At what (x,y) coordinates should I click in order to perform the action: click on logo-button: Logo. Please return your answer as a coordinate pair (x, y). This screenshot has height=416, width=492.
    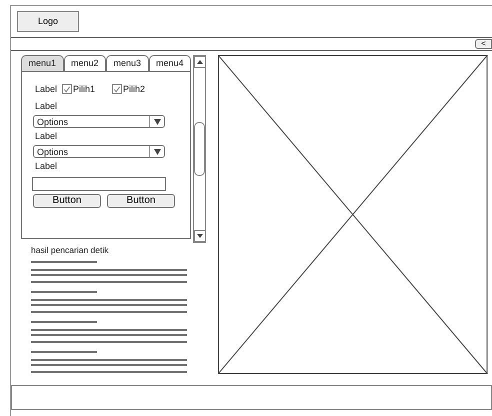
    Looking at the image, I should click on (48, 21).